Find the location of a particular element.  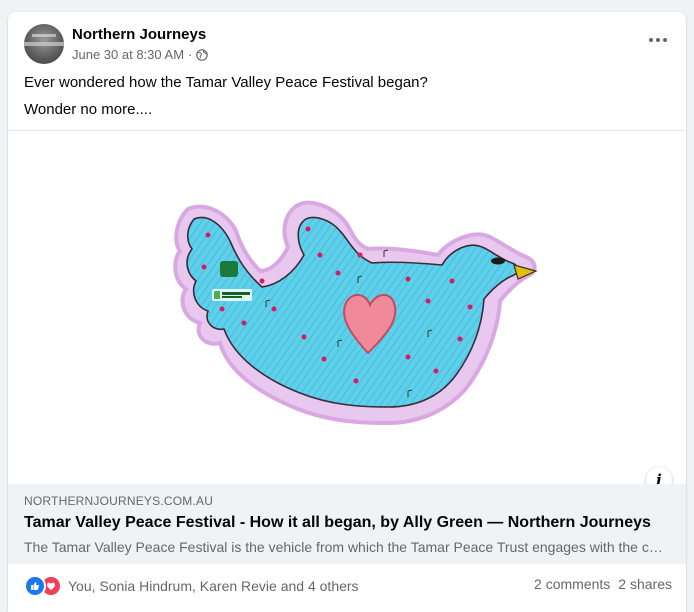

dove-eye is located at coordinates (498, 261).